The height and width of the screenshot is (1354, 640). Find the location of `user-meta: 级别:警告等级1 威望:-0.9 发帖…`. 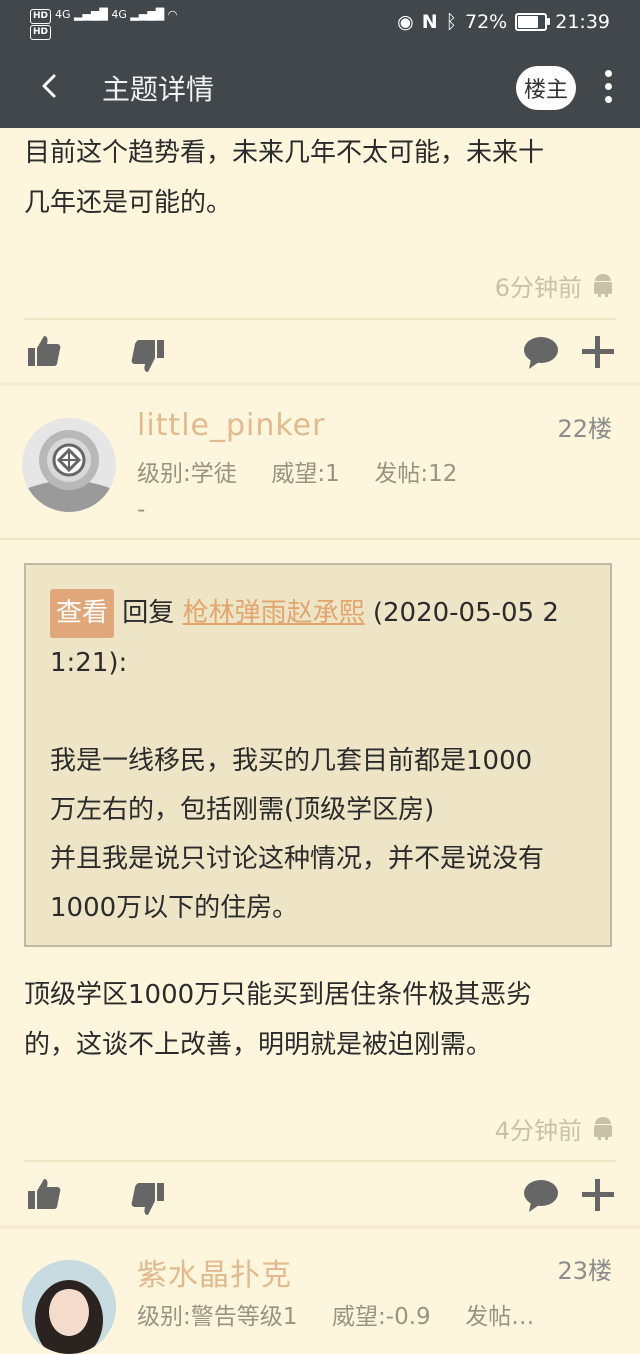

user-meta: 级别:警告等级1 威望:-0.9 发帖… is located at coordinates (335, 1314).